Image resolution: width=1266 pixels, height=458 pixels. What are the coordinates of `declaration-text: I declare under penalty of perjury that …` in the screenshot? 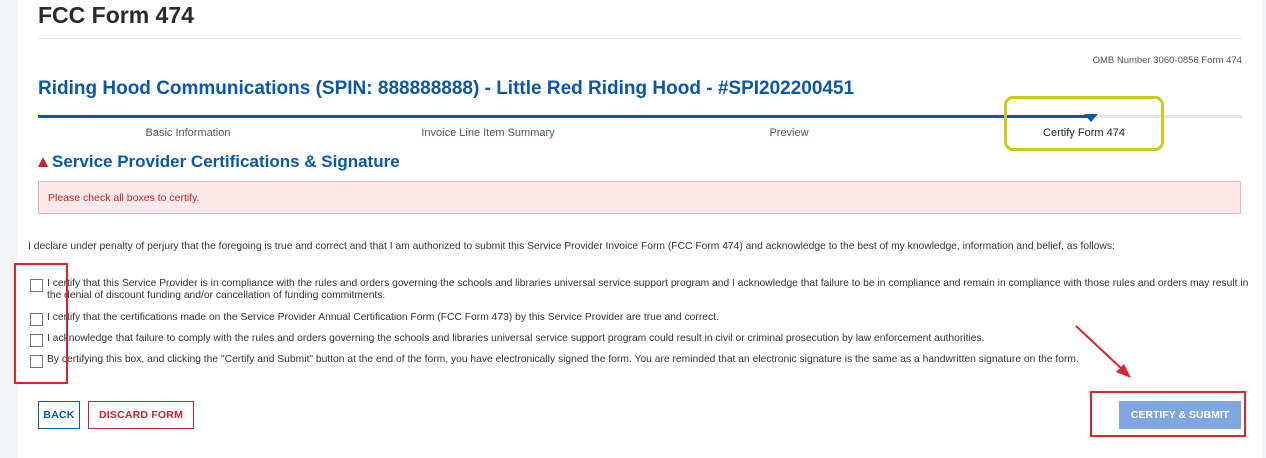 It's located at (571, 246).